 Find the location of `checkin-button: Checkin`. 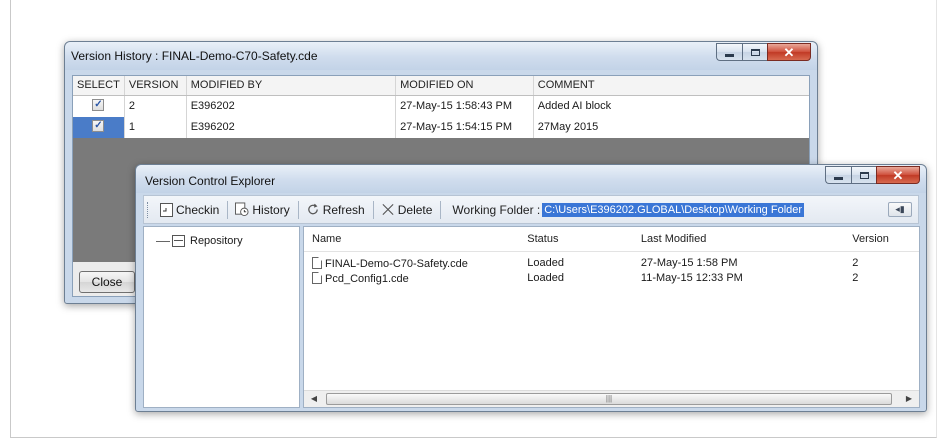

checkin-button: Checkin is located at coordinates (189, 209).